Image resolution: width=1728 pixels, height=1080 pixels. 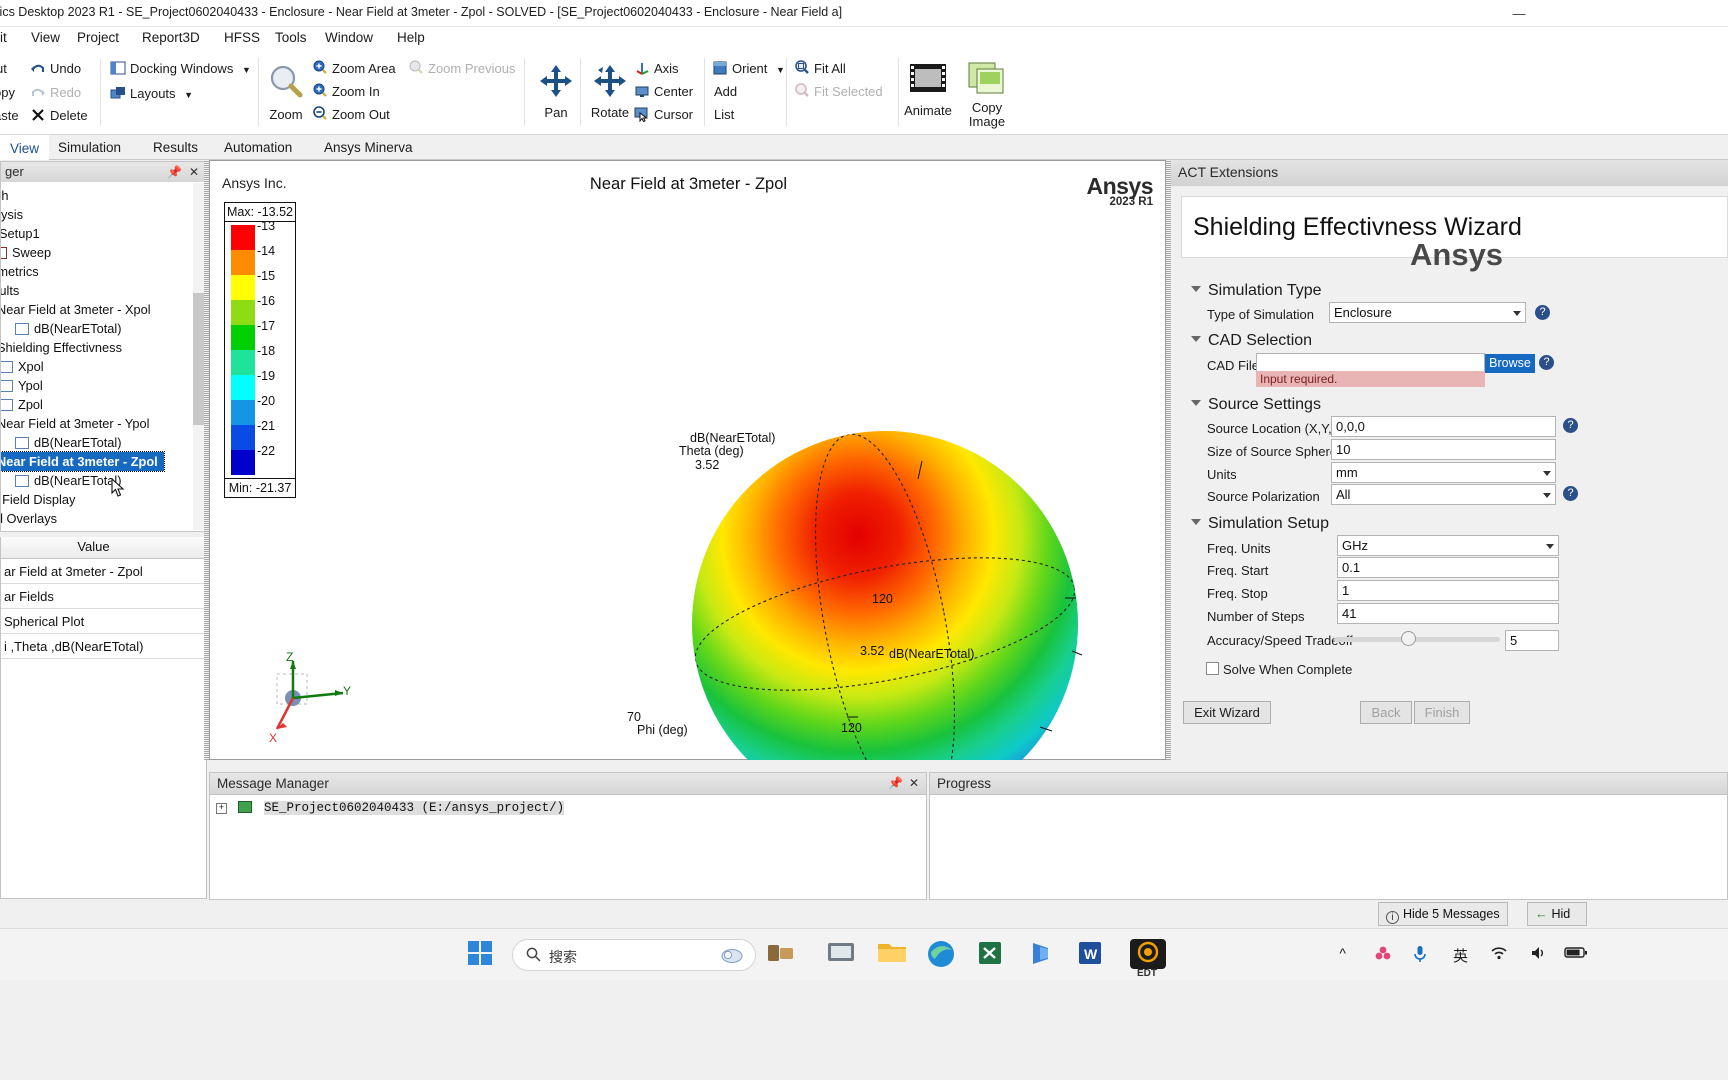 What do you see at coordinates (61, 347) in the screenshot?
I see `tree-item-shielding-effectivness: Shielding Effectivness` at bounding box center [61, 347].